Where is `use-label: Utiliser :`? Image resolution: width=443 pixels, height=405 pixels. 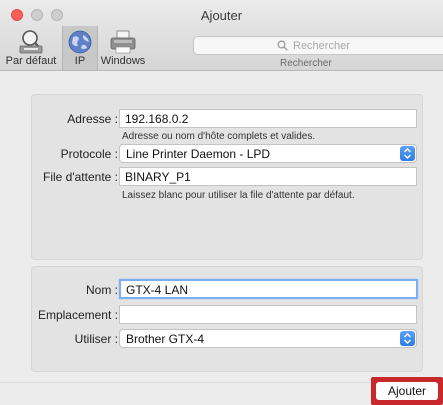
use-label: Utiliser : is located at coordinates (96, 339).